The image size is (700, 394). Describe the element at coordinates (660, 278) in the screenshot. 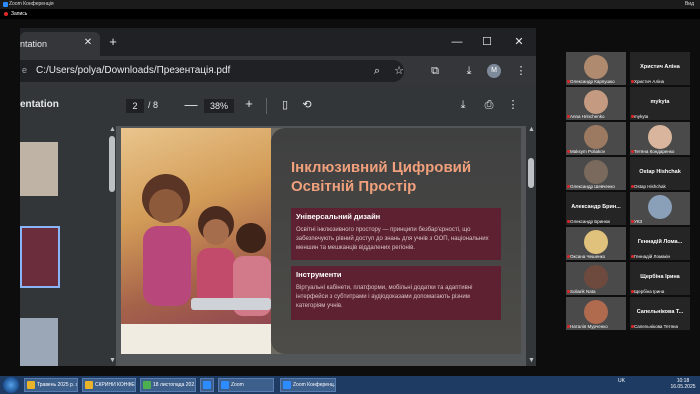

I see `participant-tile: Щербіна Ірина Щербіна Ірина` at that location.